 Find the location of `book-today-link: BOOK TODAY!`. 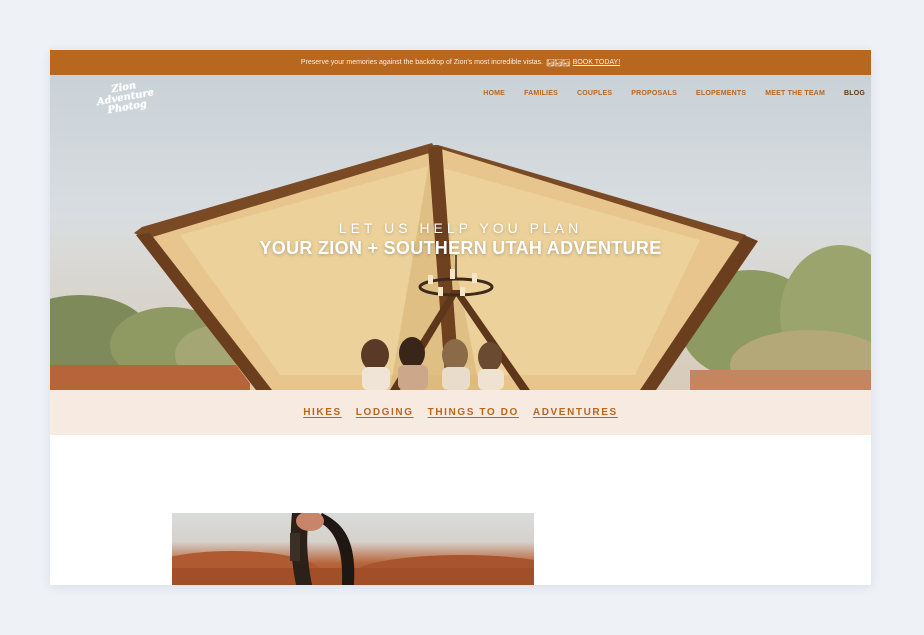

book-today-link: BOOK TODAY! is located at coordinates (596, 62).